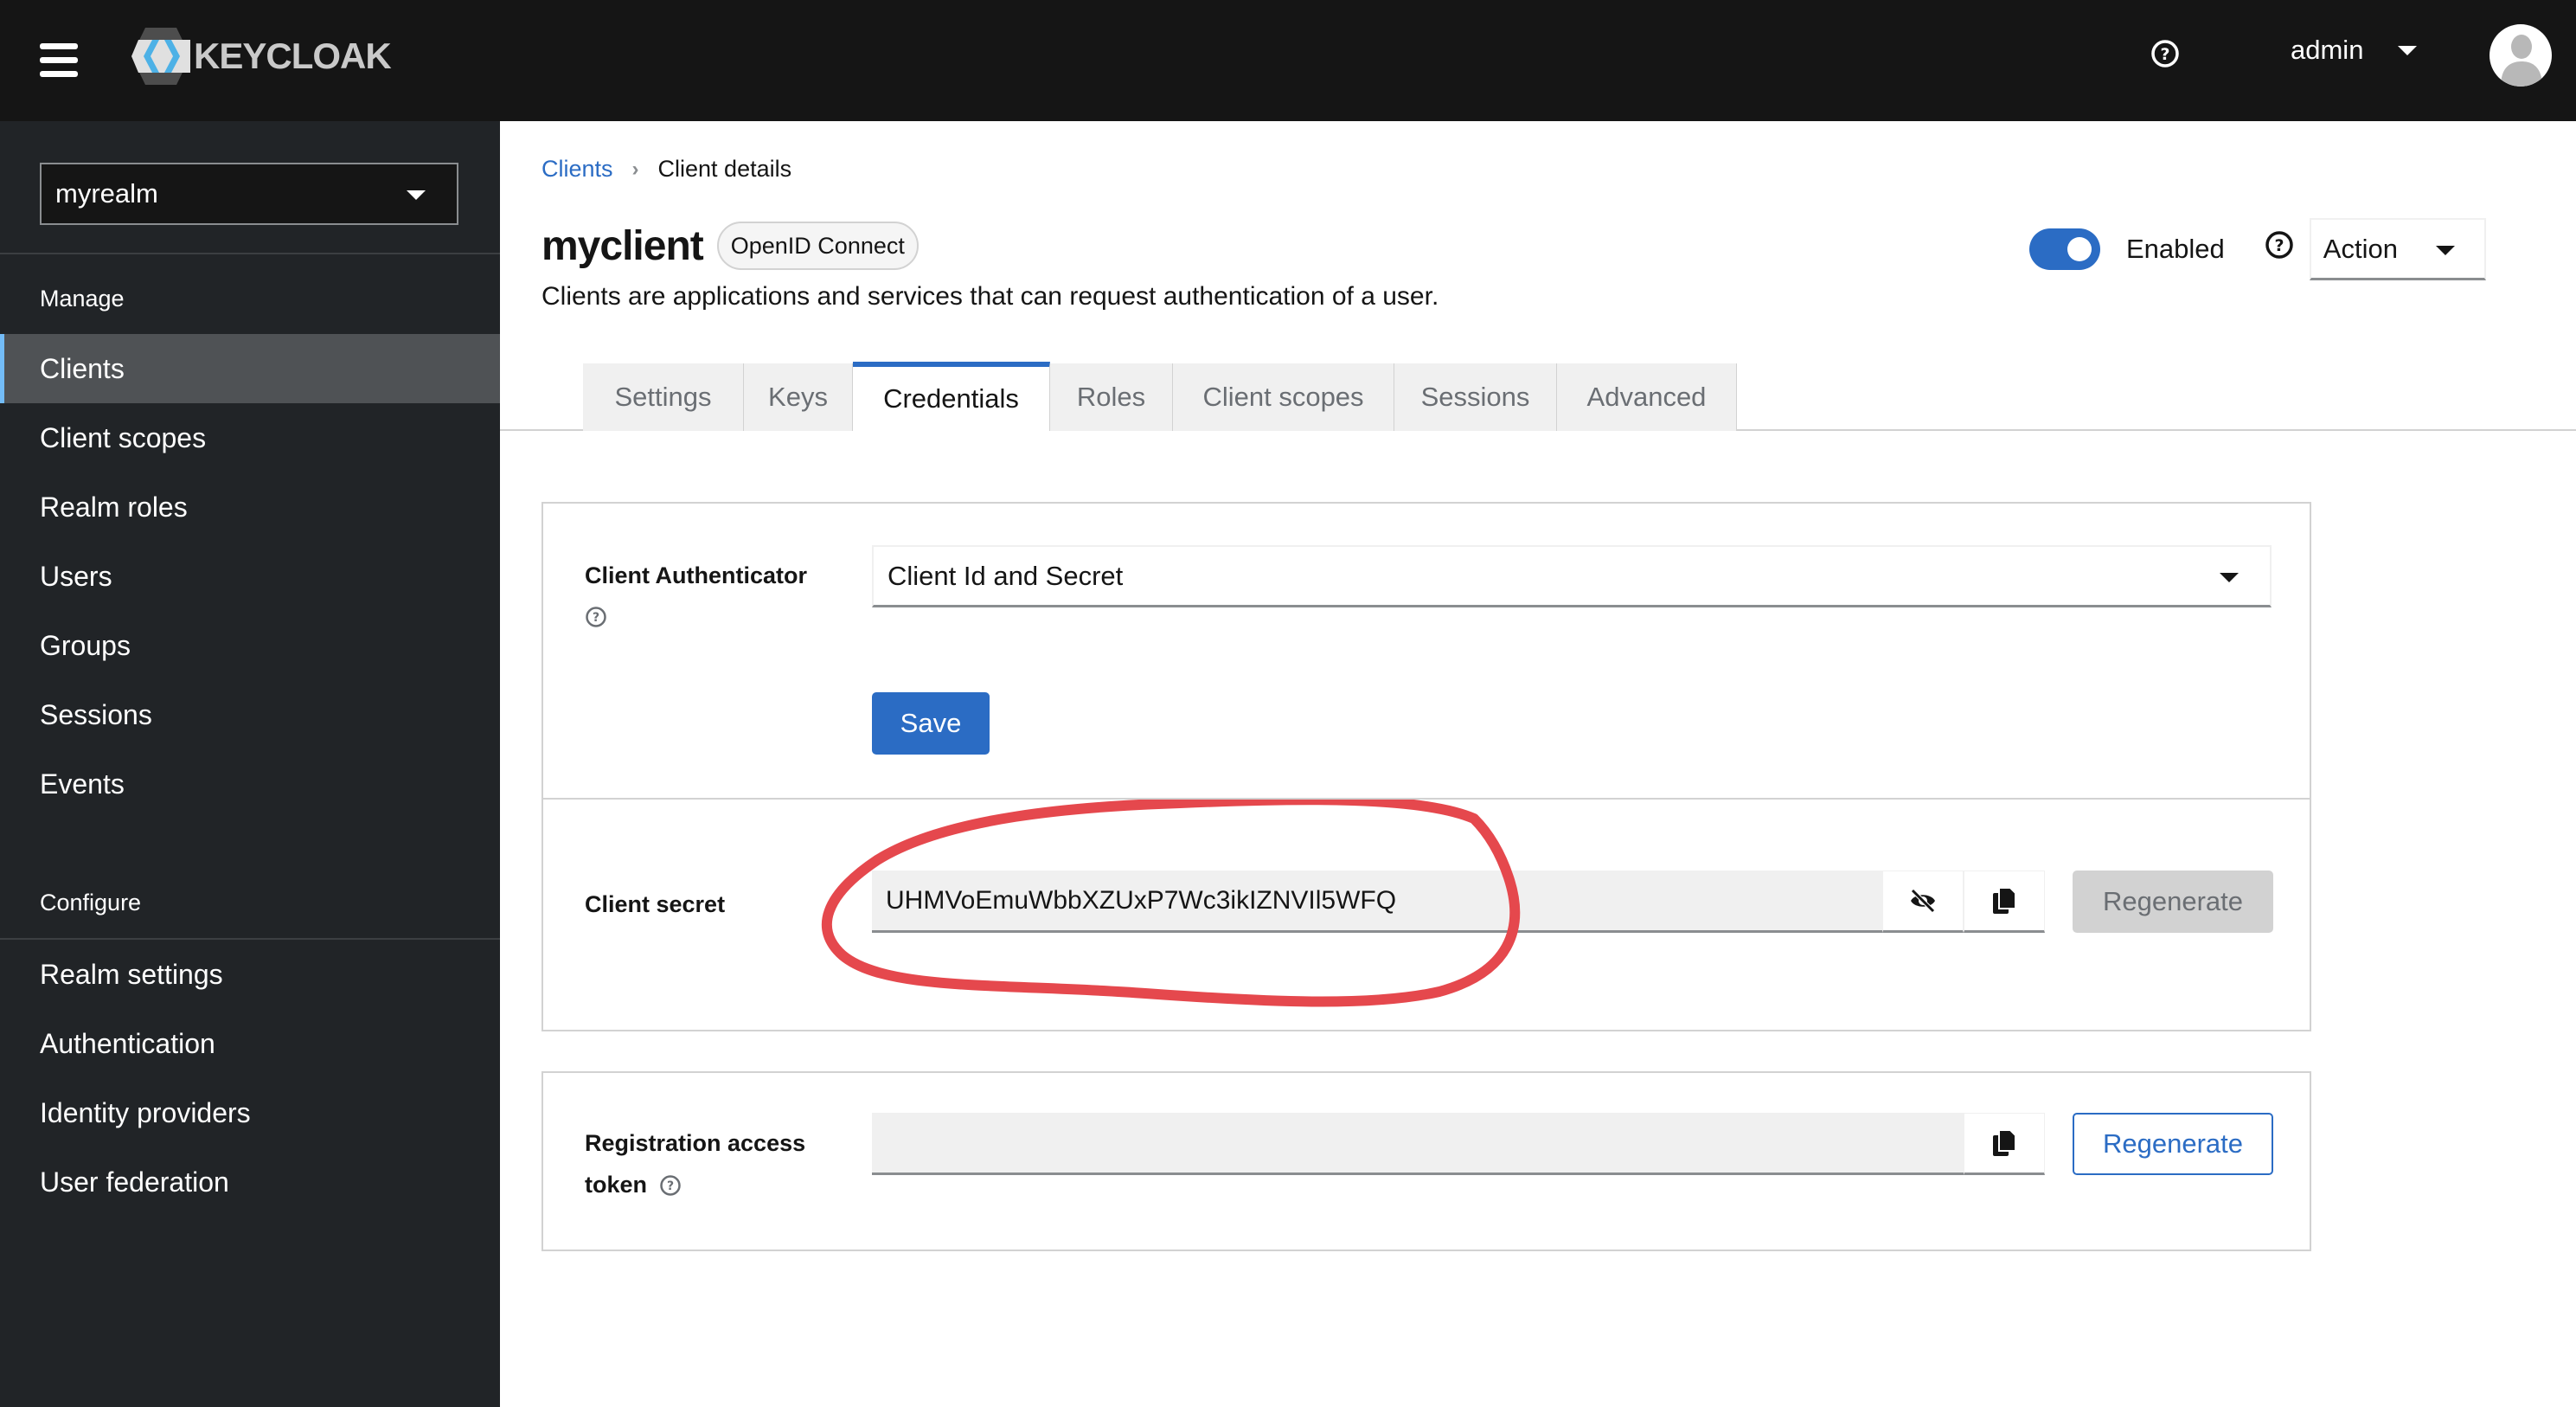  Describe the element at coordinates (2079, 249) in the screenshot. I see `toggle-knob` at that location.